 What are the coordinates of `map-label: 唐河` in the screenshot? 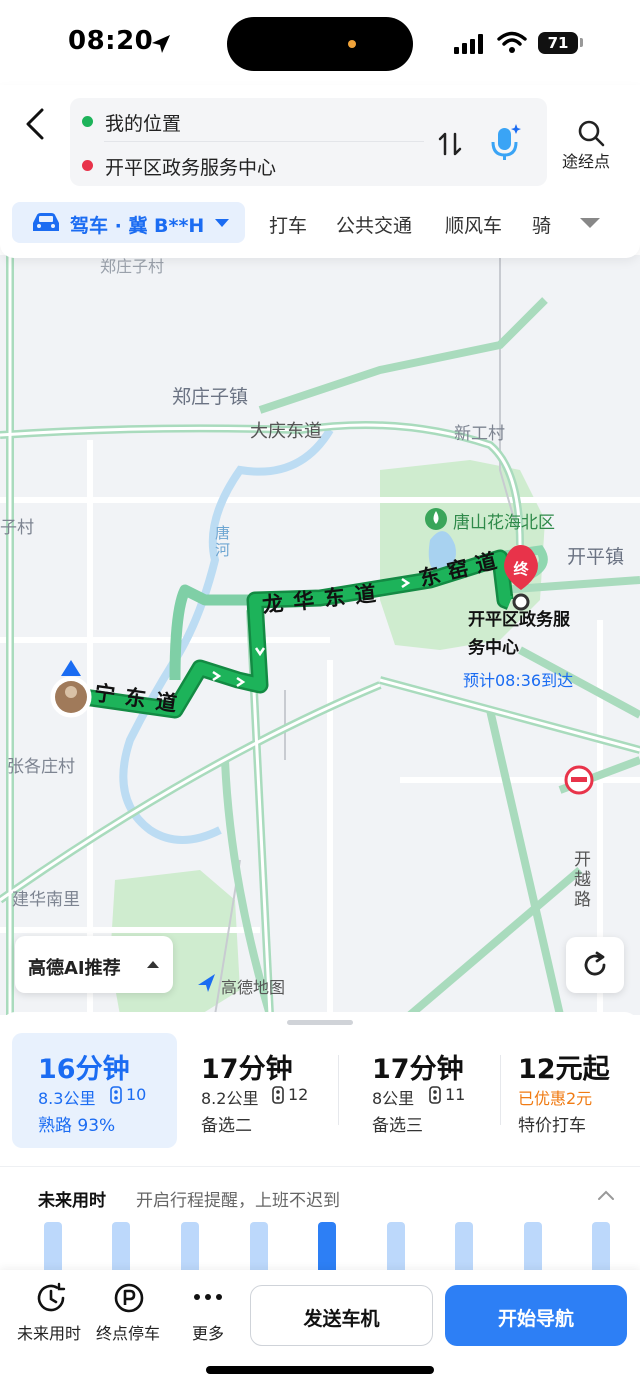 It's located at (223, 541).